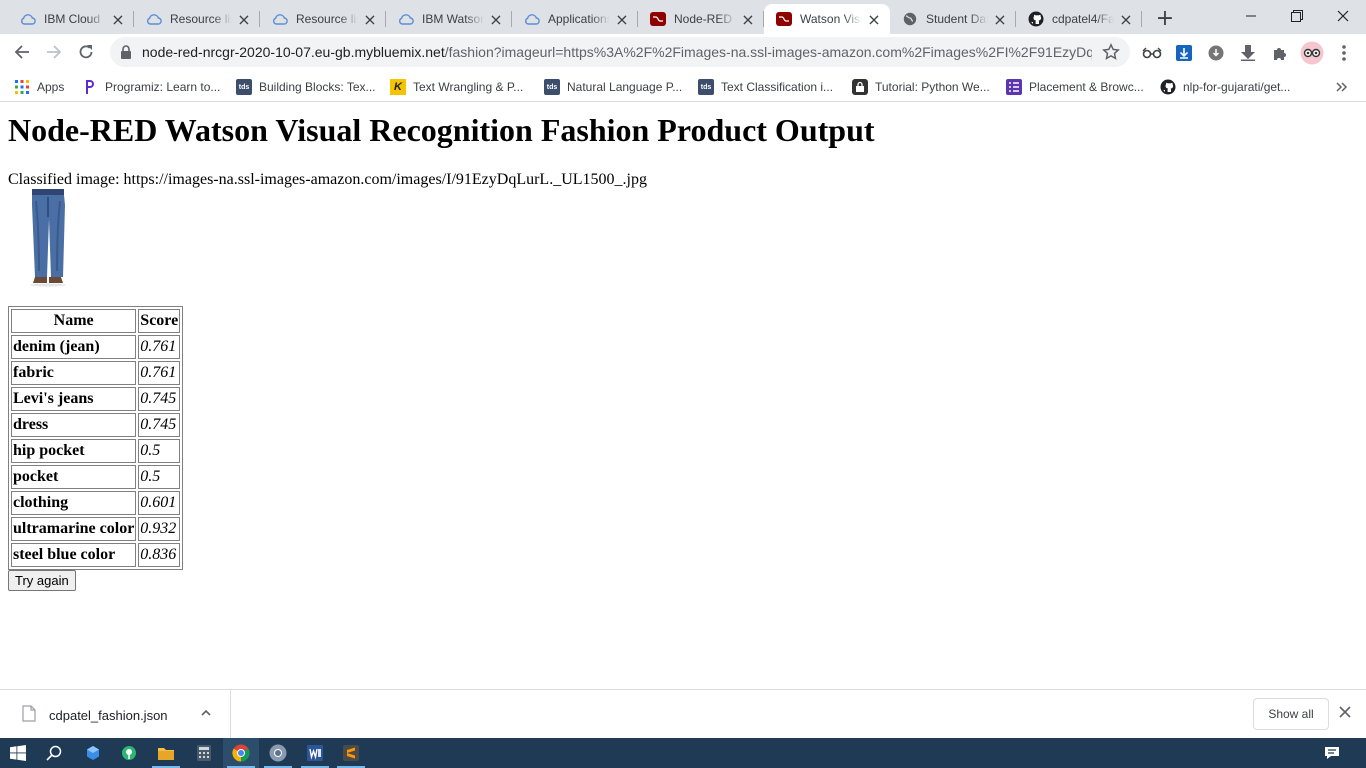 Image resolution: width=1366 pixels, height=768 pixels. What do you see at coordinates (351, 753) in the screenshot?
I see `sublime-icon` at bounding box center [351, 753].